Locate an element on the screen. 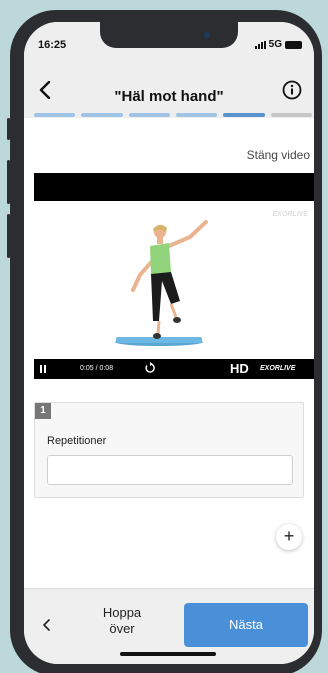 The width and height of the screenshot is (328, 673). video-watermark: EXORLIVE is located at coordinates (290, 214).